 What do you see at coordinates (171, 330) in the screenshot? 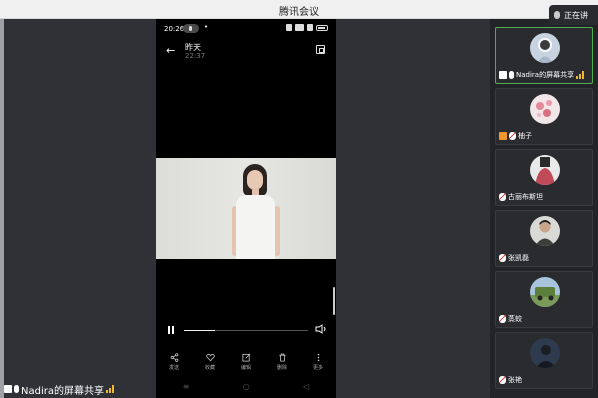
I see `pause-icon` at bounding box center [171, 330].